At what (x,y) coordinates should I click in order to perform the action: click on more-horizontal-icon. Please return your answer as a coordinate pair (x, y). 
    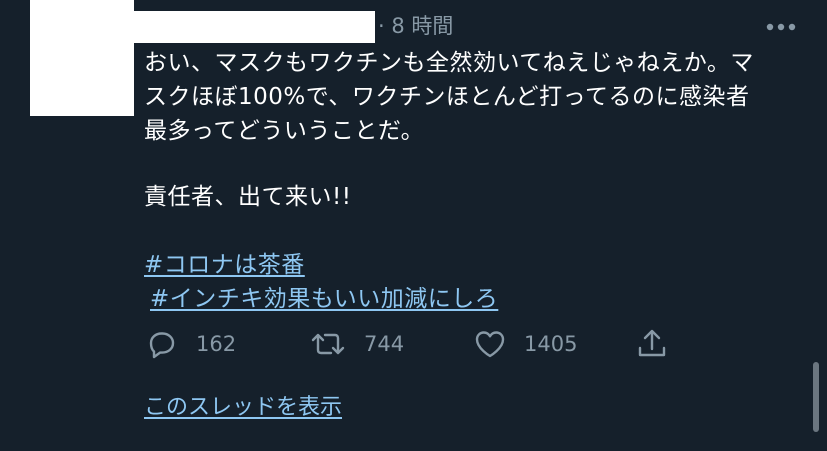
    Looking at the image, I should click on (781, 27).